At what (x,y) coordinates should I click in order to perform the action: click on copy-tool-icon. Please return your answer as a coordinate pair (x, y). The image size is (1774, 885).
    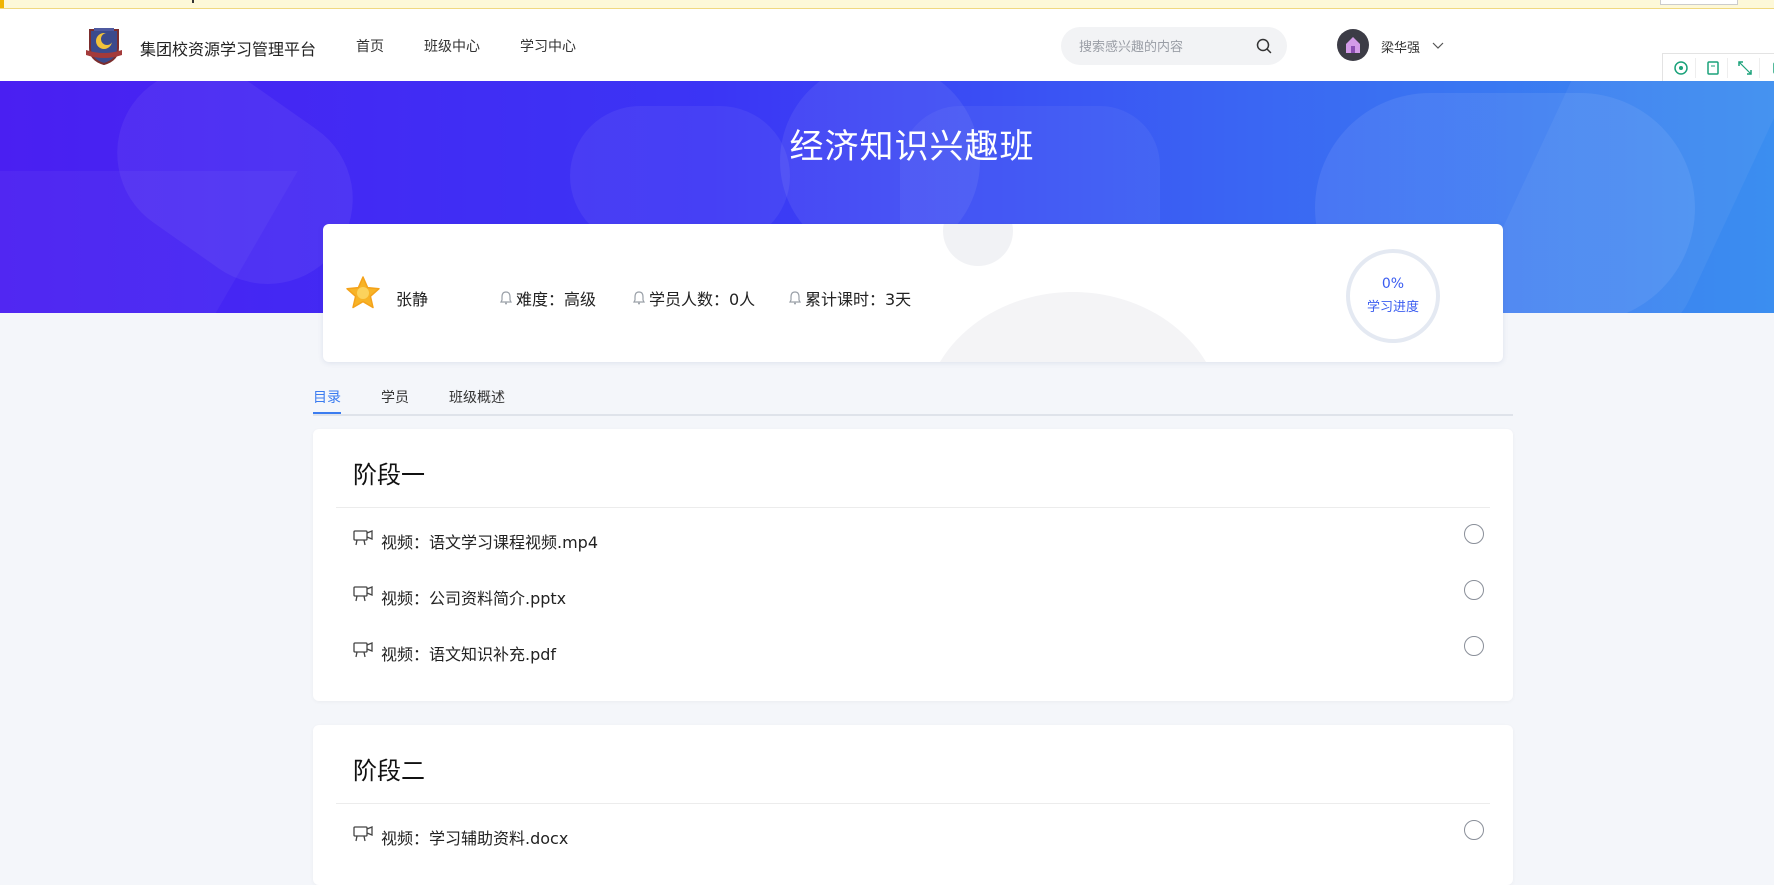
    Looking at the image, I should click on (1713, 68).